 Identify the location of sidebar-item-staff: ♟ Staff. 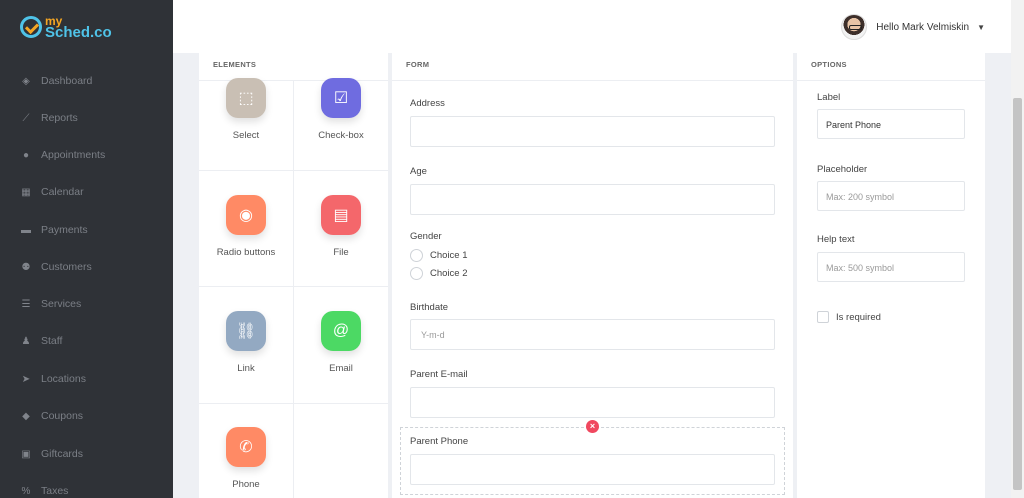
(41, 341).